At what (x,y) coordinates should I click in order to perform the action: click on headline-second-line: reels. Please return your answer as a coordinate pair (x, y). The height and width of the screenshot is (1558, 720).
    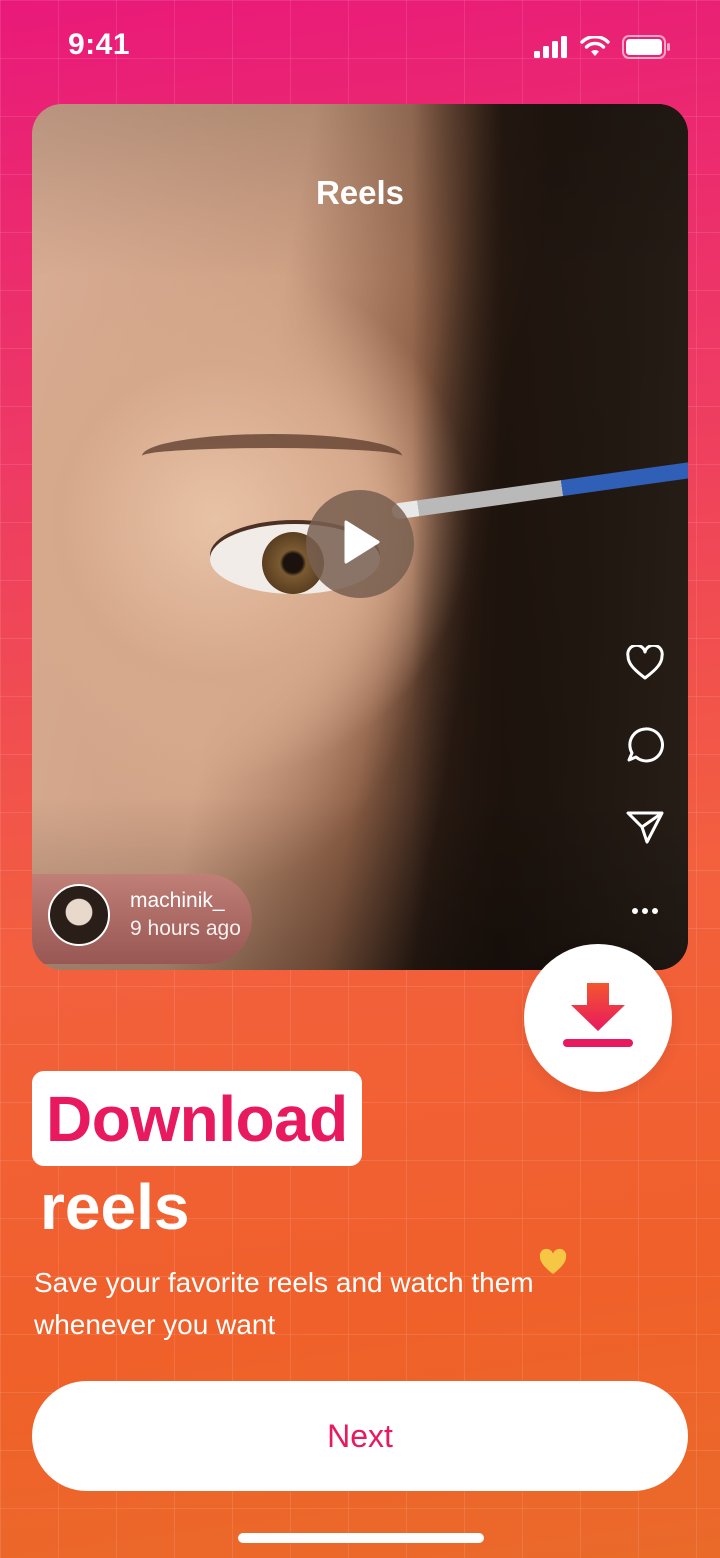
    Looking at the image, I should click on (115, 1207).